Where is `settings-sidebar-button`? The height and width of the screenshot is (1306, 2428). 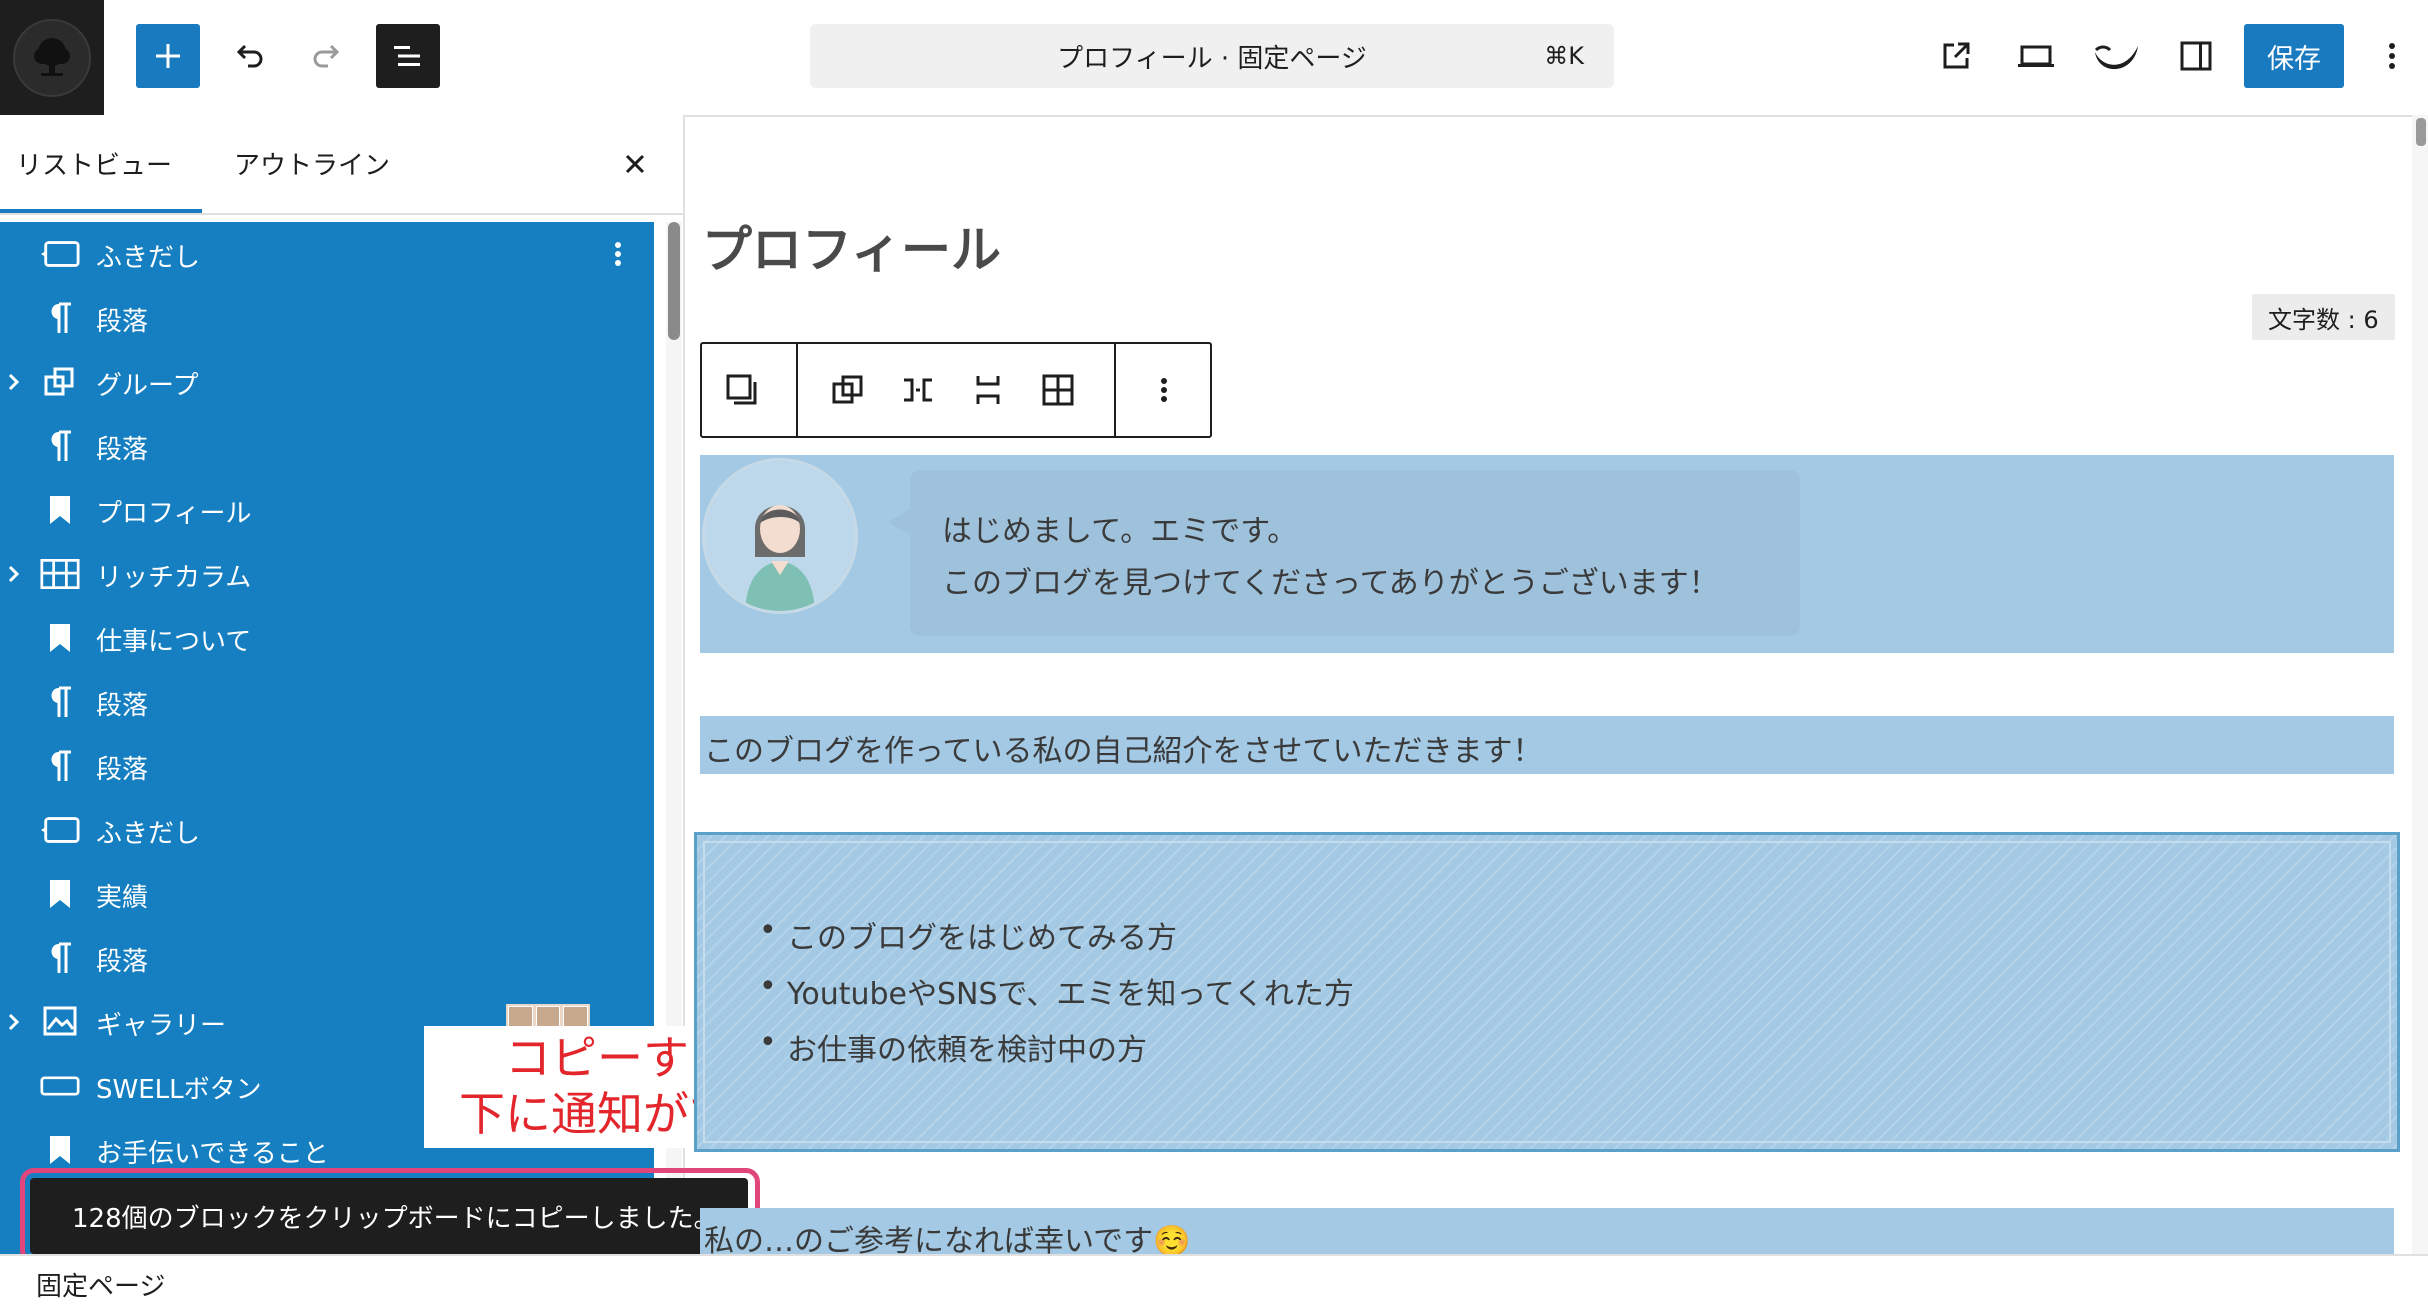 settings-sidebar-button is located at coordinates (2196, 56).